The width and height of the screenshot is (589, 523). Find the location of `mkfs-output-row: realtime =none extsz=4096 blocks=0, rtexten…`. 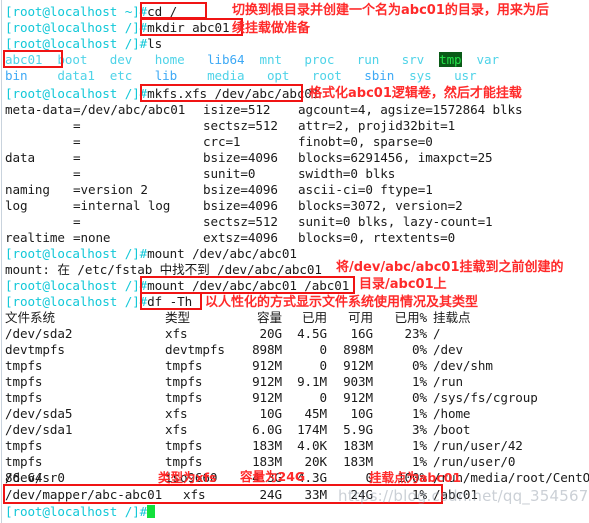

mkfs-output-row: realtime =none extsz=4096 blocks=0, rtexten… is located at coordinates (230, 238).